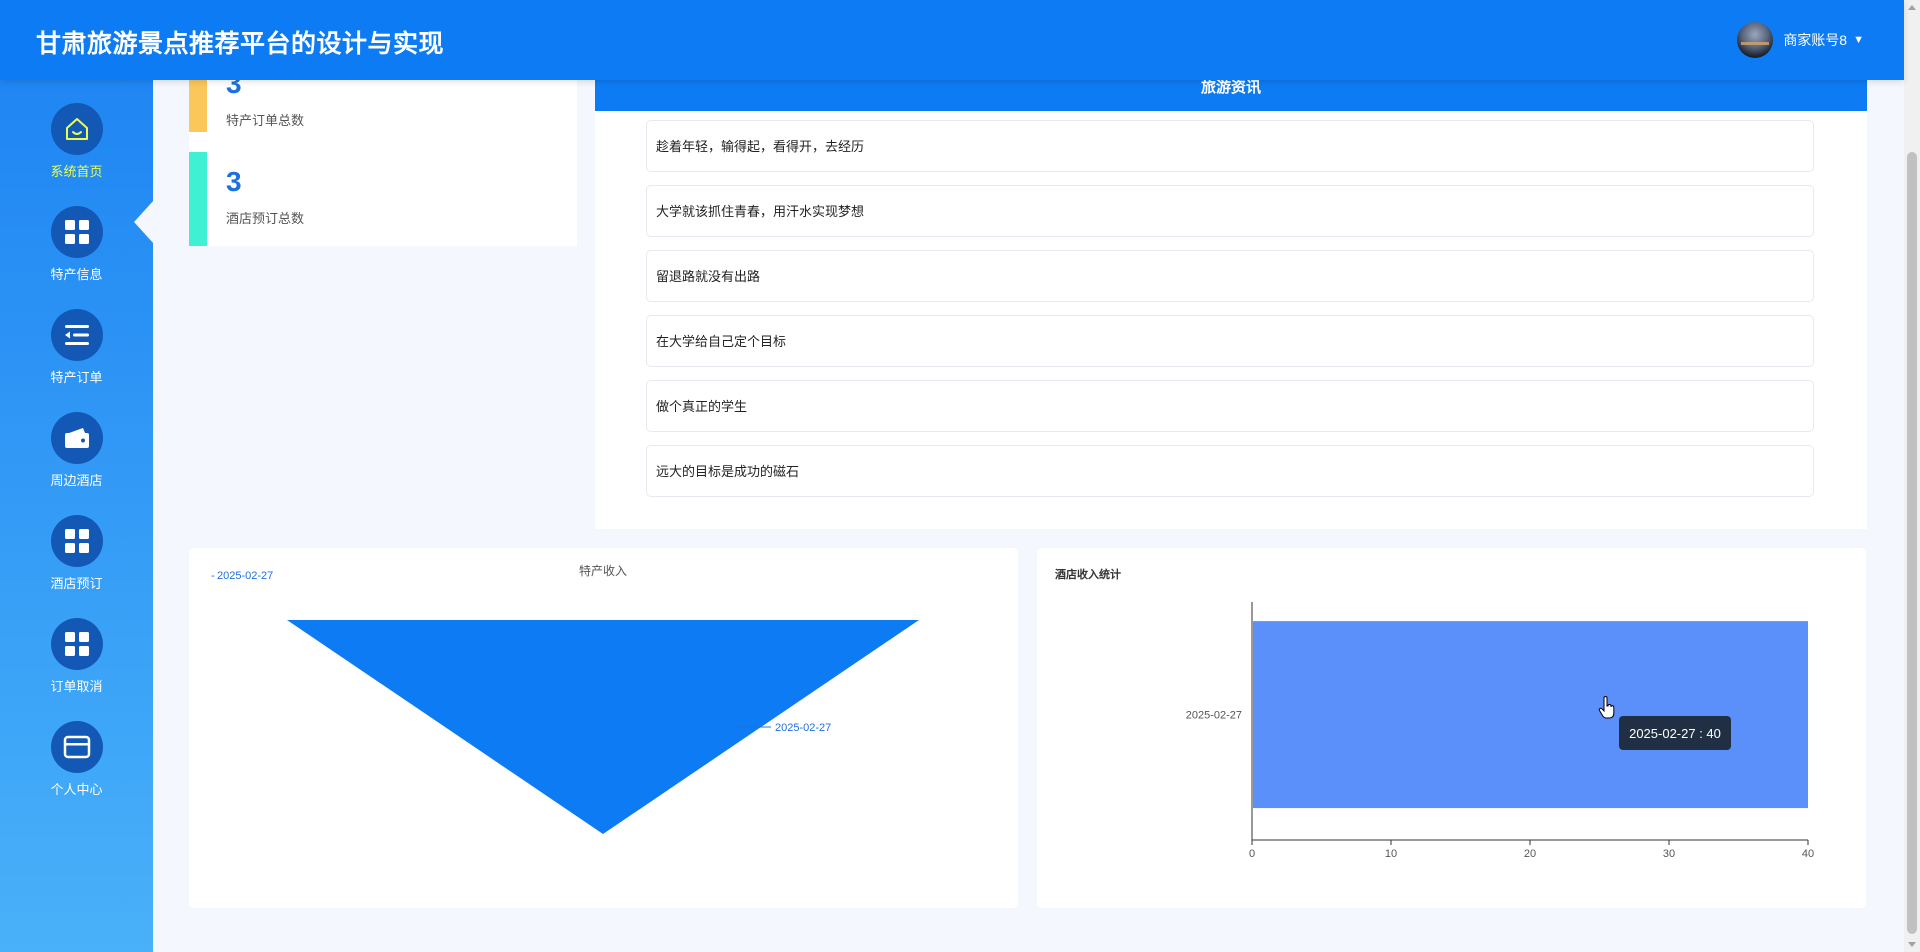  What do you see at coordinates (1230, 211) in the screenshot?
I see `news-item: 大学就该抓住青春，用汗水实现梦想` at bounding box center [1230, 211].